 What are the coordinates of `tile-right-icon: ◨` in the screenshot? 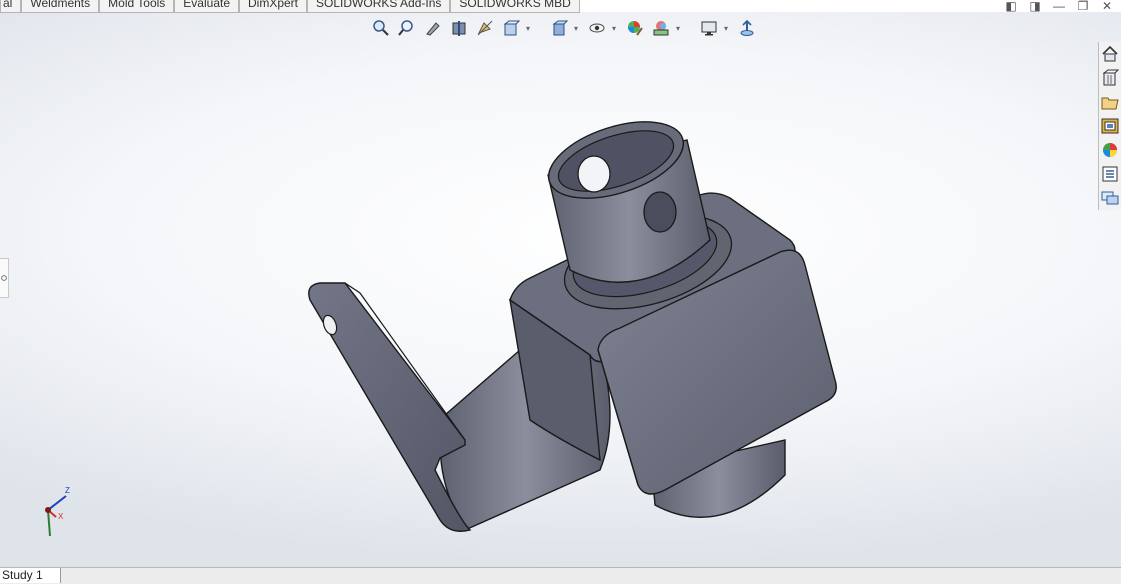 It's located at (1035, 7).